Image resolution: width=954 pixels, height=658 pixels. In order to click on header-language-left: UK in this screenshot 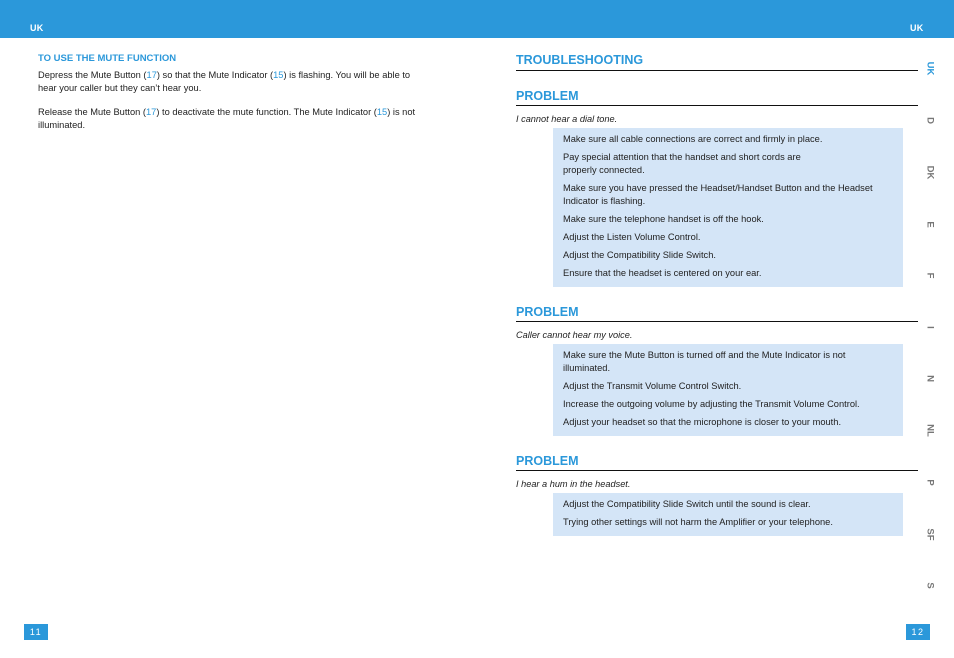, I will do `click(37, 28)`.